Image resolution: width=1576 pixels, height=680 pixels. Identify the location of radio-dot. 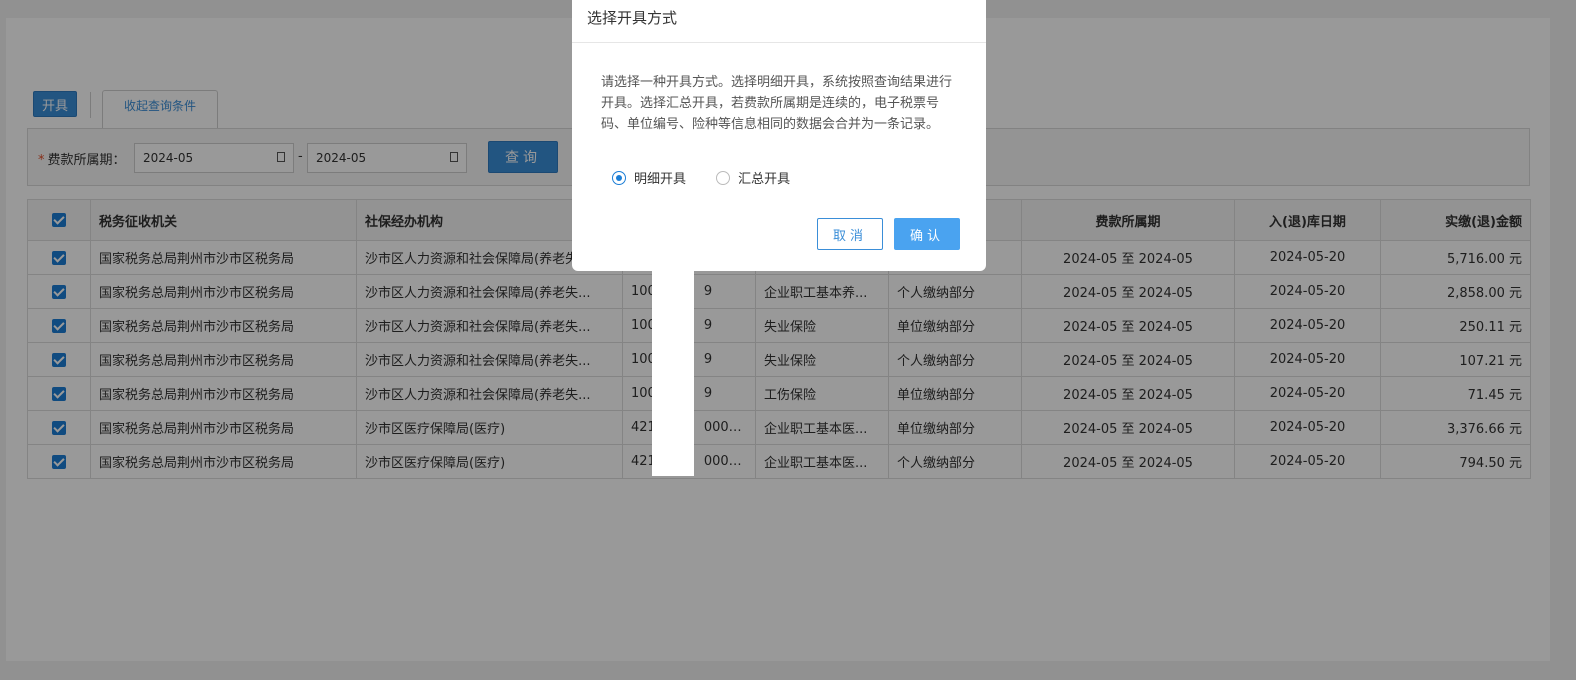
(723, 177).